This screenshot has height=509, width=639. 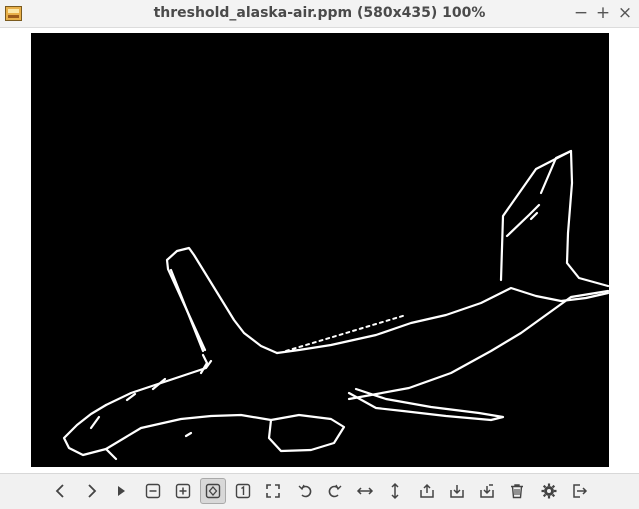 I want to click on save-icon, so click(x=457, y=491).